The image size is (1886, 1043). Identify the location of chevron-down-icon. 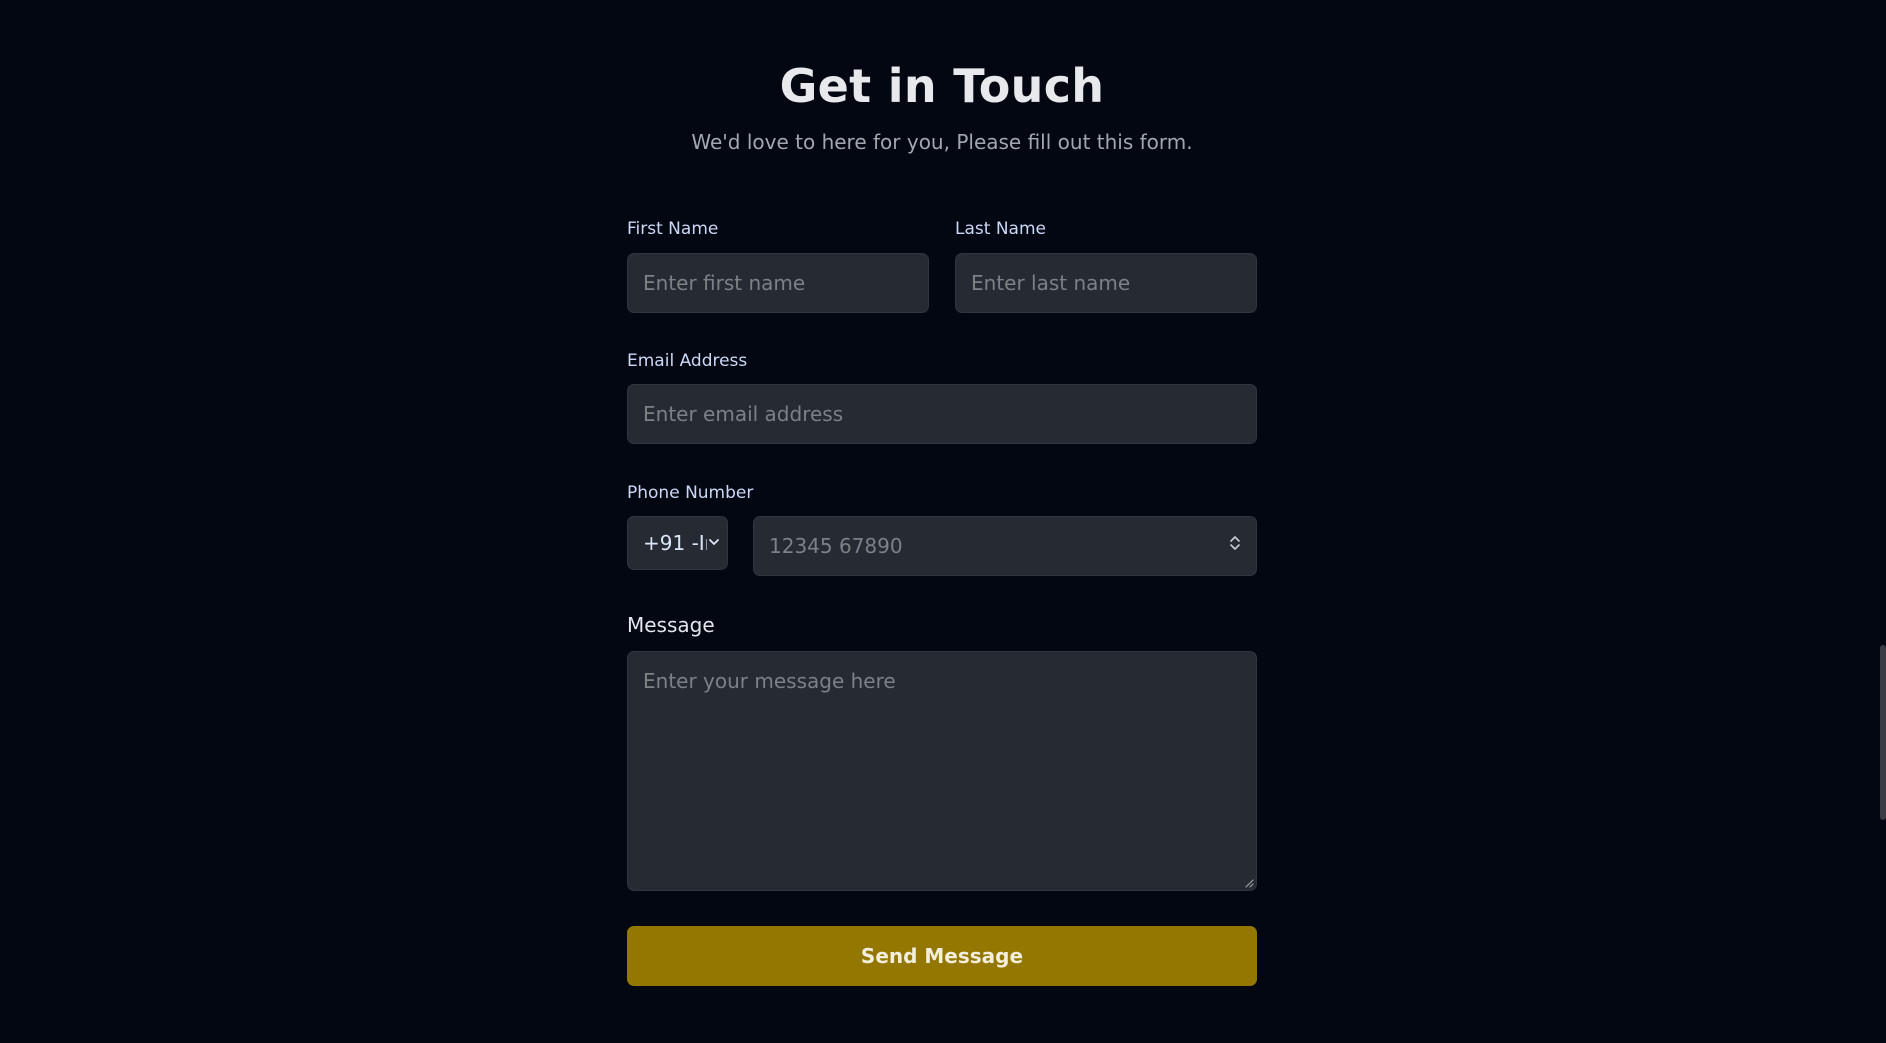
(714, 542).